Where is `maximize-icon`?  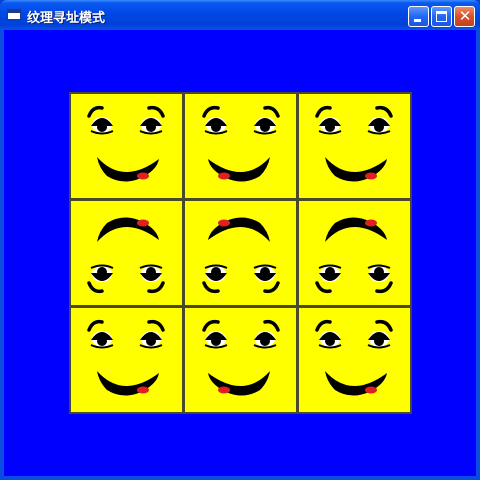 maximize-icon is located at coordinates (441, 16).